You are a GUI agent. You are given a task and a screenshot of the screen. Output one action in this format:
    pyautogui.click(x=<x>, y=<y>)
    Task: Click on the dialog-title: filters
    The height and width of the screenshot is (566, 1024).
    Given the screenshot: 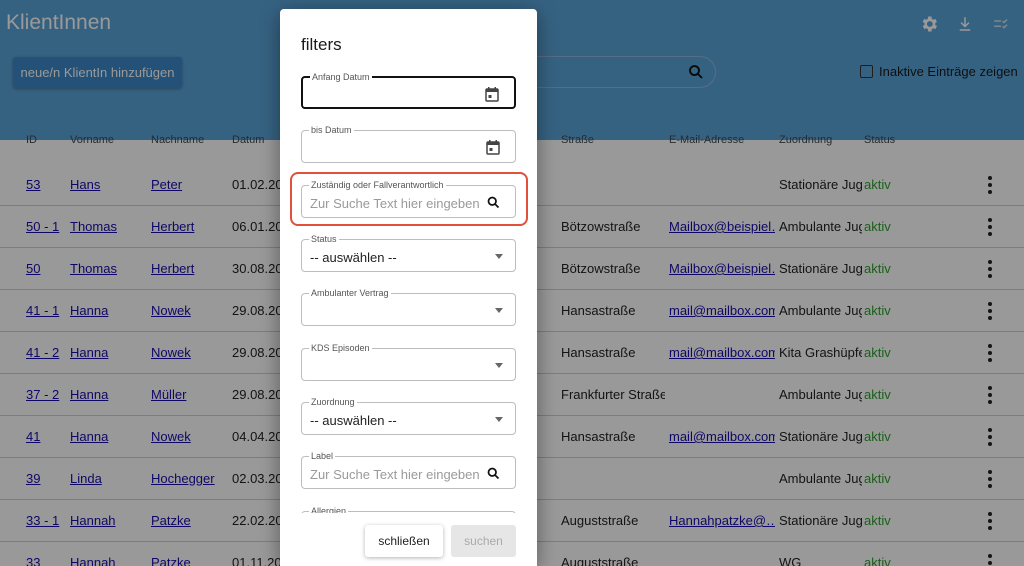 What is the action you would take?
    pyautogui.click(x=321, y=44)
    